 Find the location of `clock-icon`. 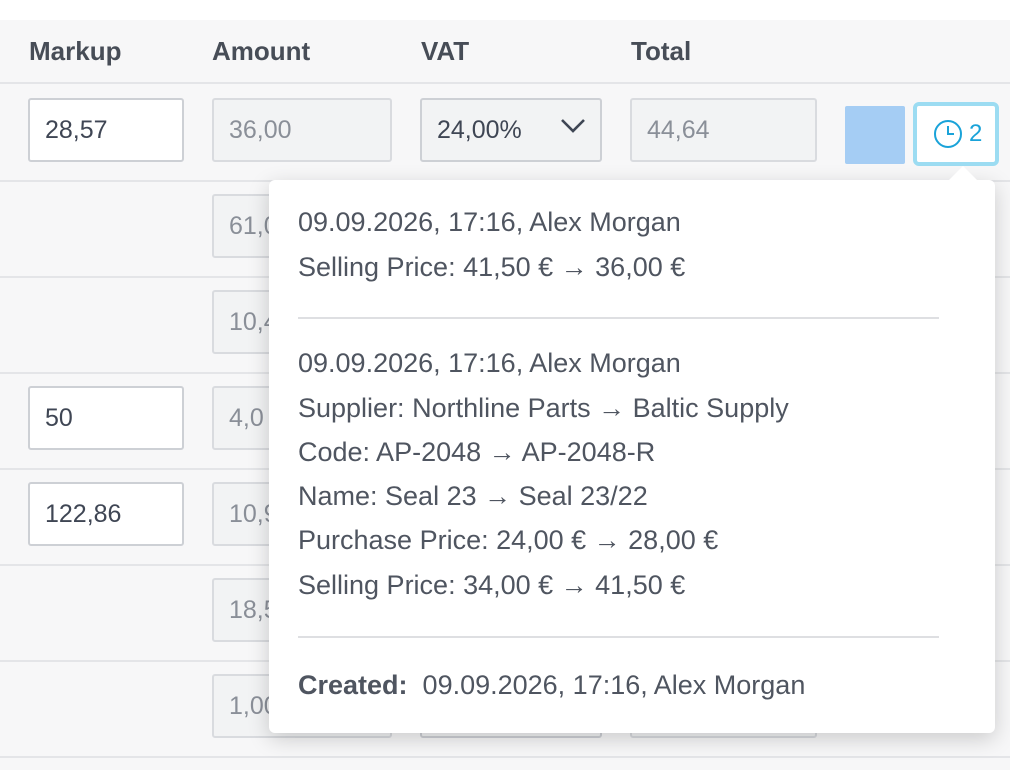

clock-icon is located at coordinates (948, 134).